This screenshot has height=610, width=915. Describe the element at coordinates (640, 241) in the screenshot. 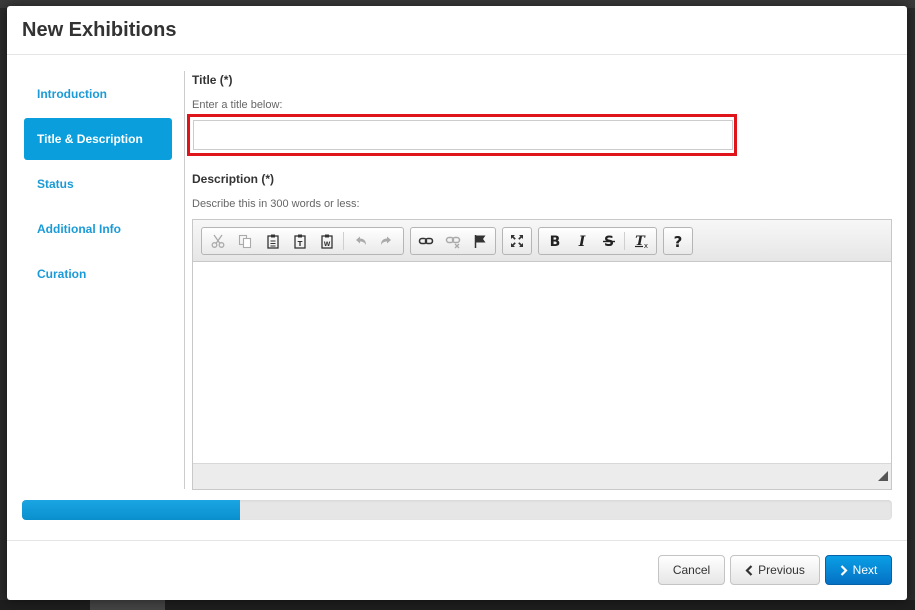

I see `remove-format-icon: Tx` at that location.